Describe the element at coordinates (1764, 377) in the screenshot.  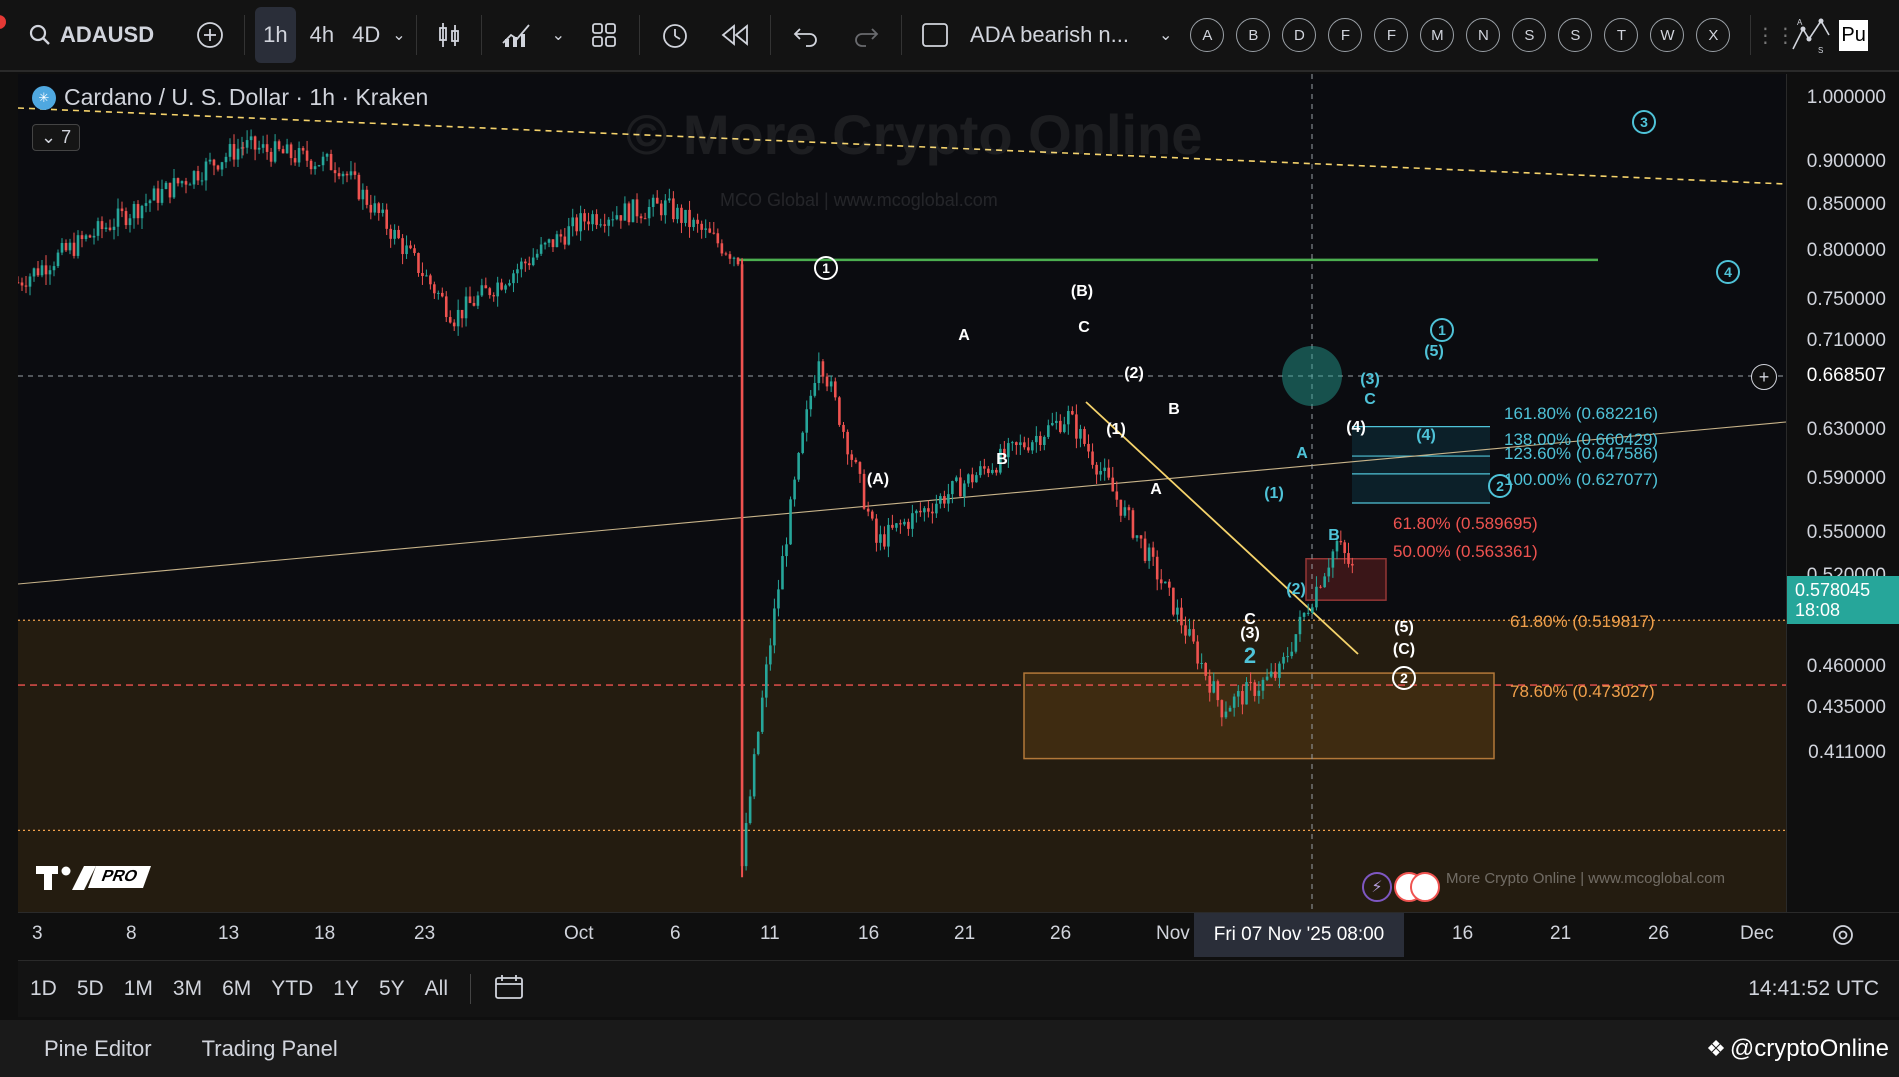
I see `add-alert-icon: +` at that location.